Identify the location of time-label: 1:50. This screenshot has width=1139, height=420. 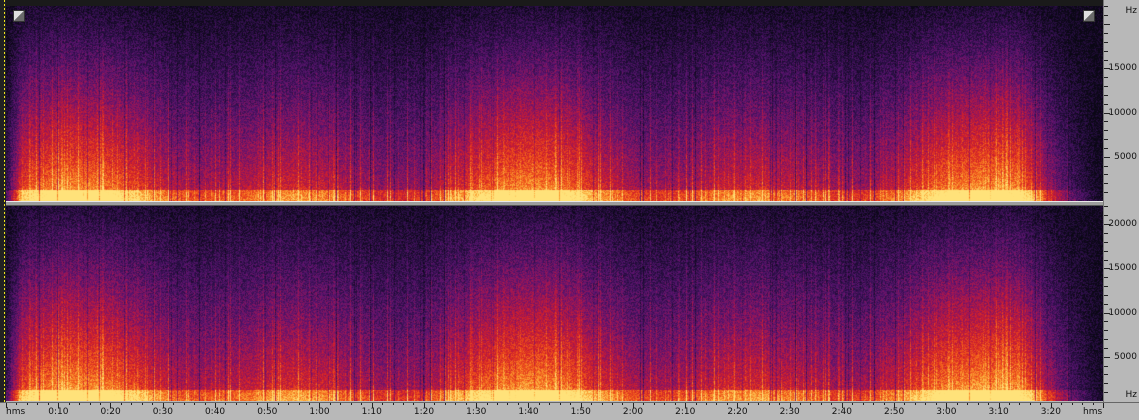
(580, 412).